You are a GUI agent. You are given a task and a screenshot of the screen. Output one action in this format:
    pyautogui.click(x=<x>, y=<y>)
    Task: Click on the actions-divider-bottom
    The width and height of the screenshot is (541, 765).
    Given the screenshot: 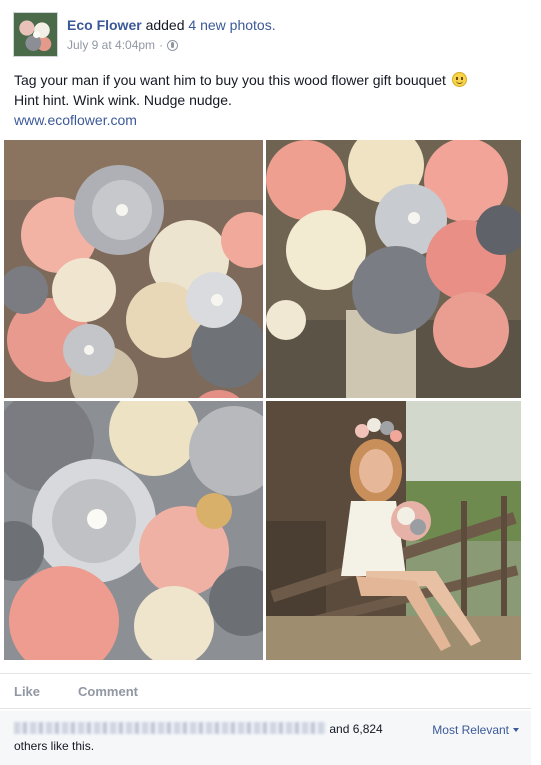 What is the action you would take?
    pyautogui.click(x=265, y=708)
    